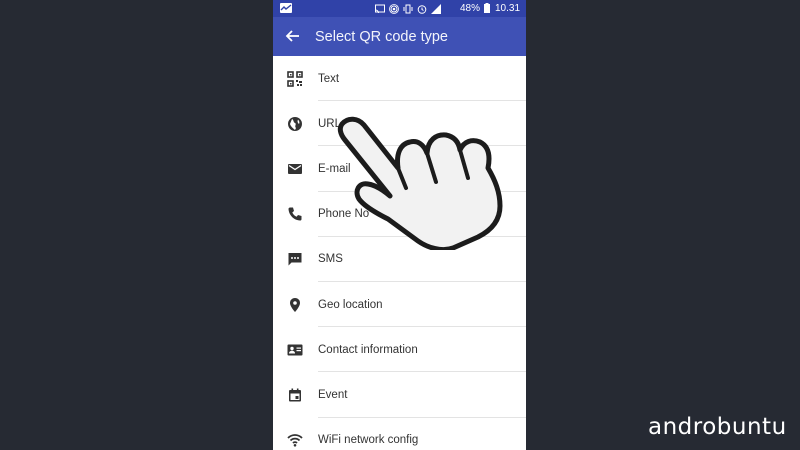 This screenshot has height=450, width=800. I want to click on list-item-wifi-network-config: WiFi network config, so click(399, 434).